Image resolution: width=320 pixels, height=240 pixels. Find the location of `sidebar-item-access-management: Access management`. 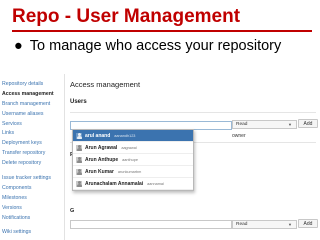

sidebar-item-access-management: Access management is located at coordinates (32, 95).